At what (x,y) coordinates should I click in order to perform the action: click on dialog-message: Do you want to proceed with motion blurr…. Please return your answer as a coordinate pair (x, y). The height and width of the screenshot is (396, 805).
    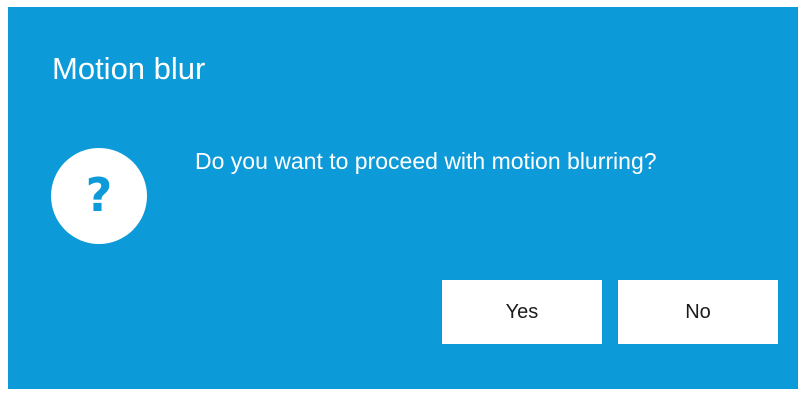
    Looking at the image, I should click on (426, 161).